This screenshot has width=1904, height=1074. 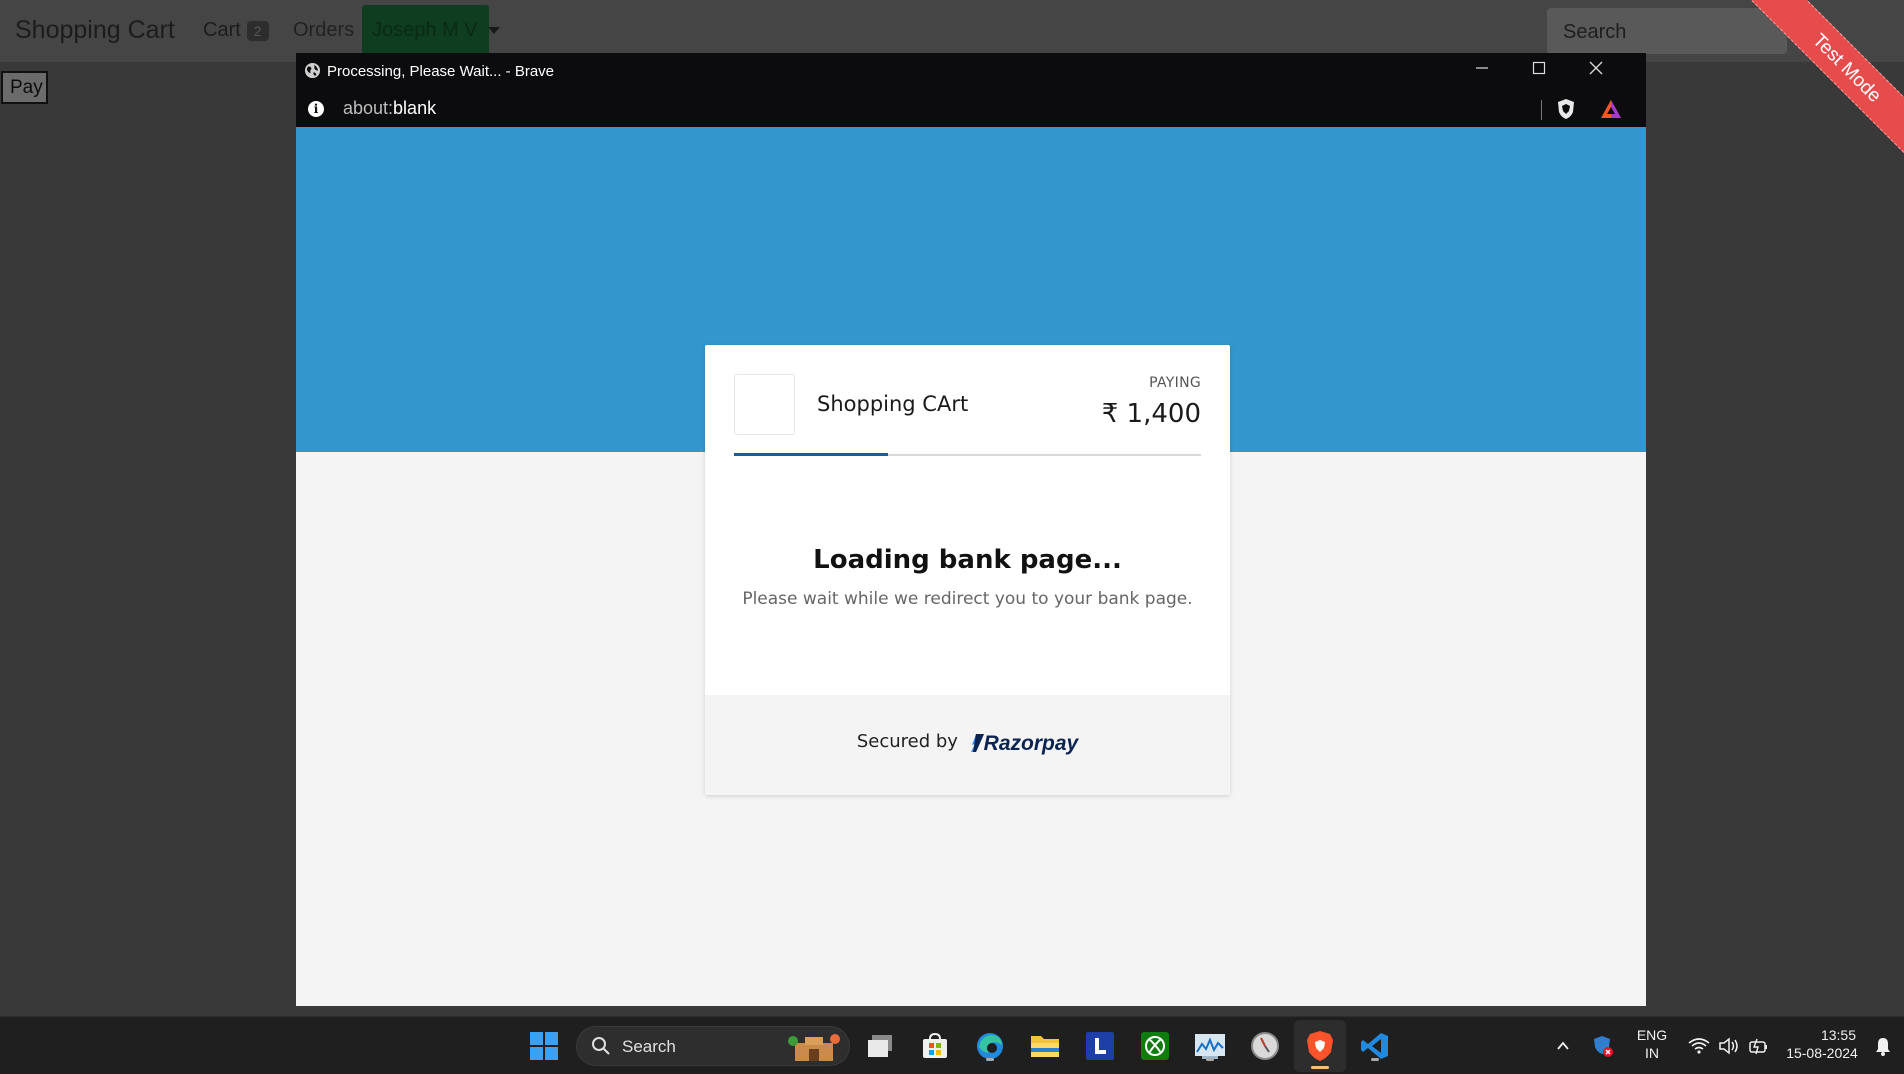 What do you see at coordinates (1652, 1053) in the screenshot?
I see `keyboard-region: IN` at bounding box center [1652, 1053].